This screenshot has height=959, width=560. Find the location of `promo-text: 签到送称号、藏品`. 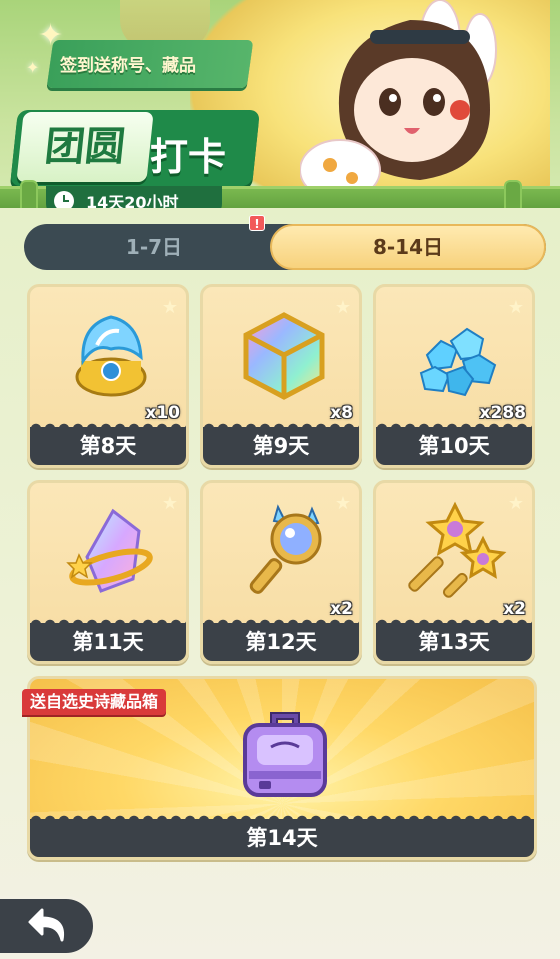

promo-text: 签到送称号、藏品 is located at coordinates (128, 66).